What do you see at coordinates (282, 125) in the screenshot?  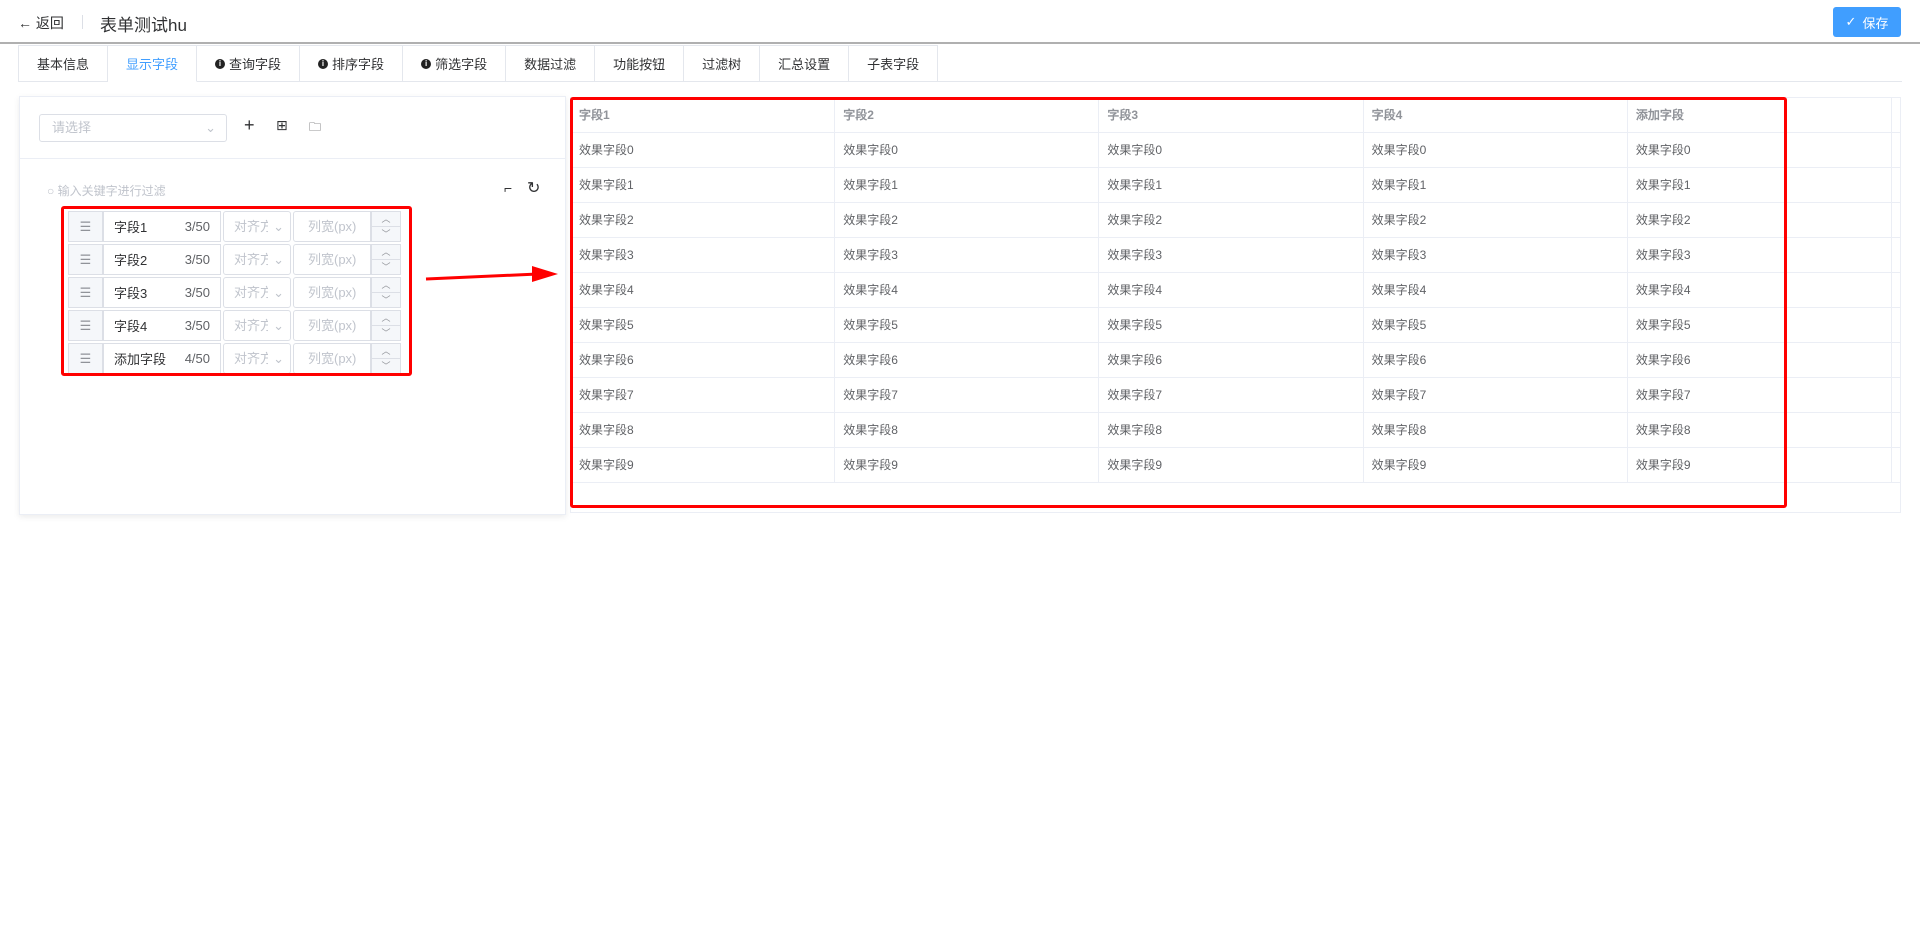 I see `add-box-icon: ⊞` at bounding box center [282, 125].